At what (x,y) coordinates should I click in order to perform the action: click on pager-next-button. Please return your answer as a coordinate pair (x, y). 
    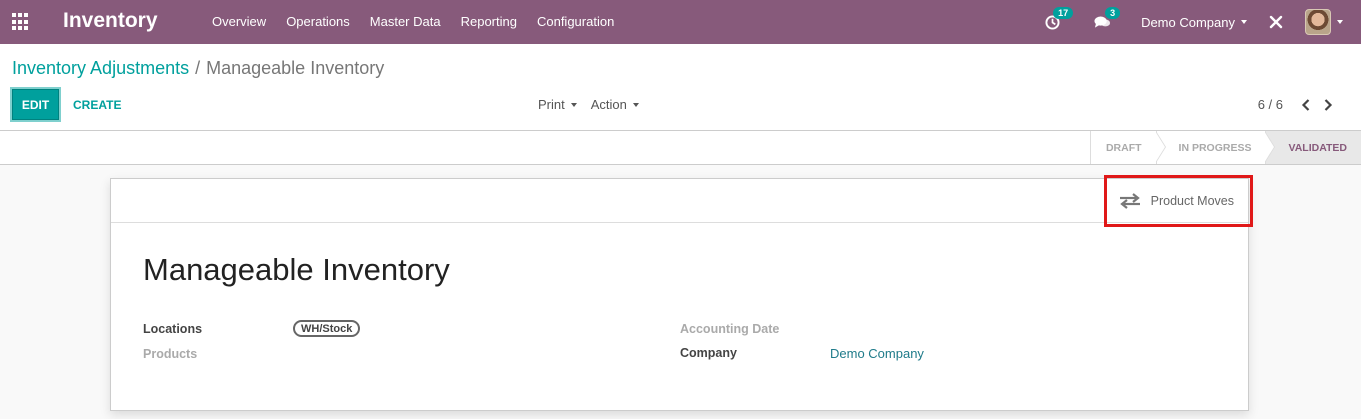
    Looking at the image, I should click on (1328, 105).